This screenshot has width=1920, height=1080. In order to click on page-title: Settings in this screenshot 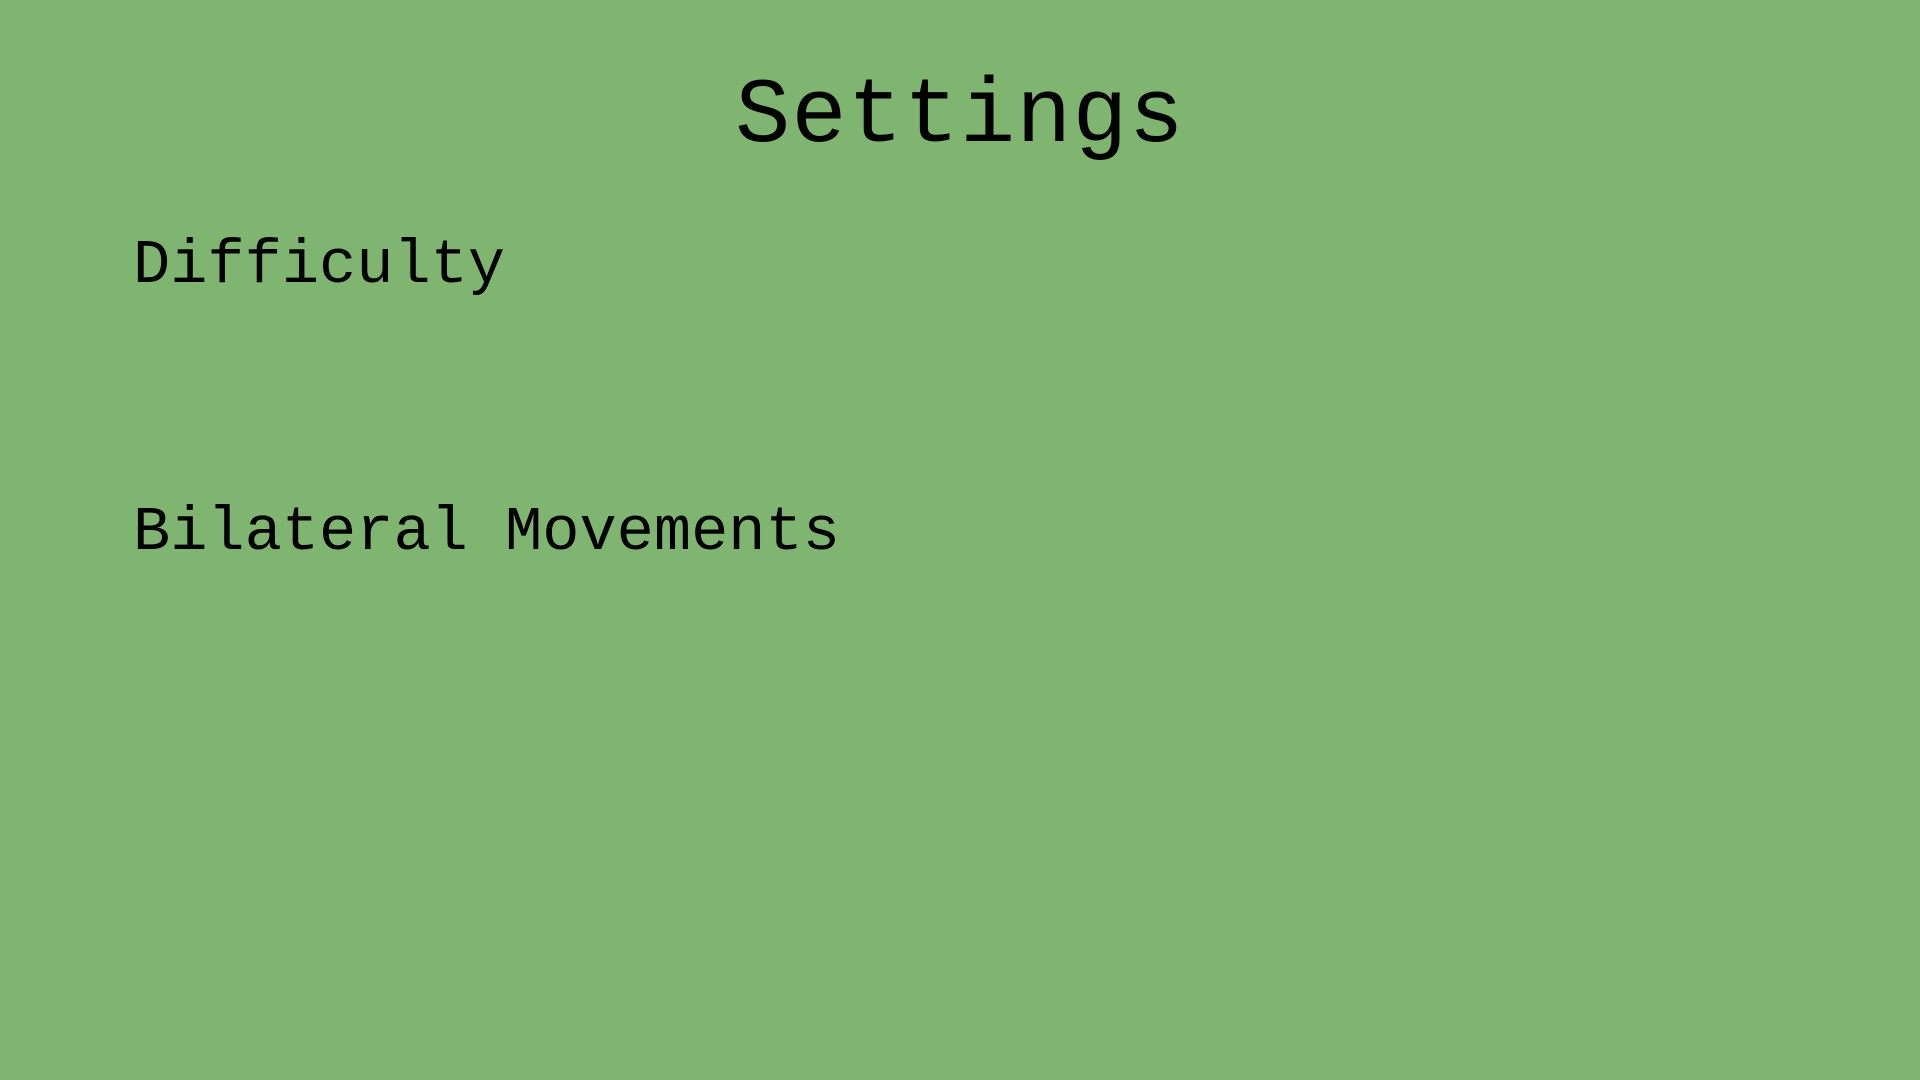, I will do `click(960, 116)`.